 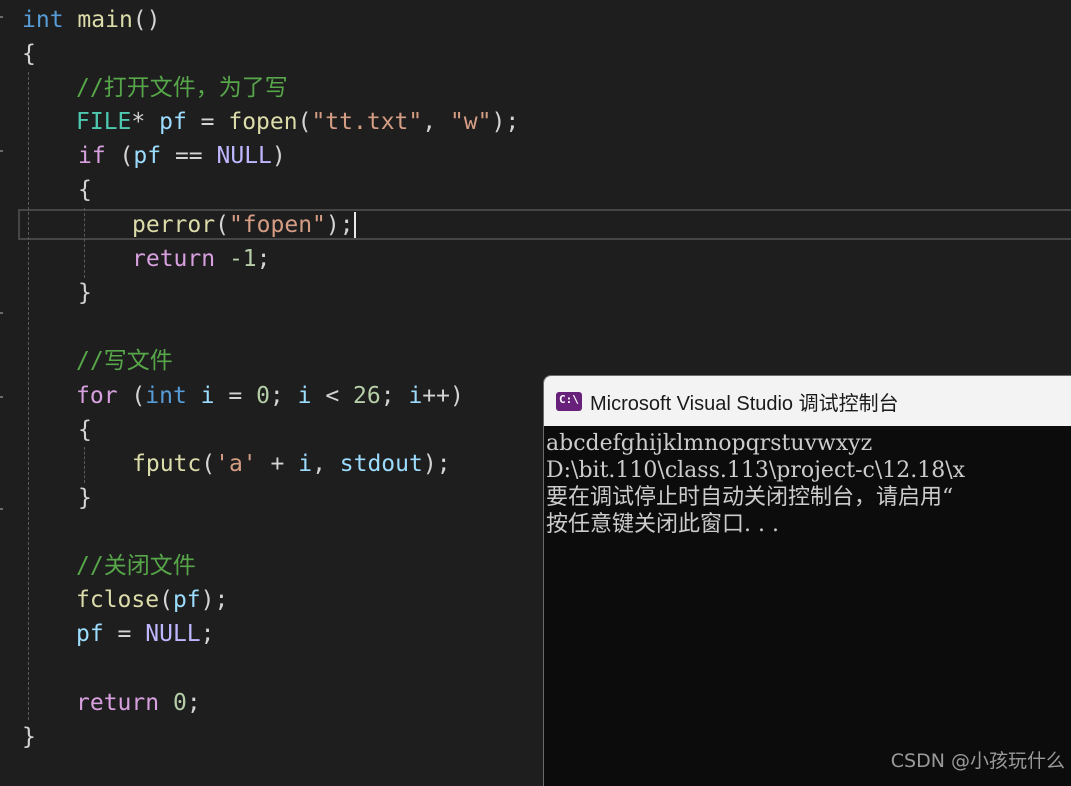 I want to click on code-token: //打开文件，为了写, so click(x=182, y=88).